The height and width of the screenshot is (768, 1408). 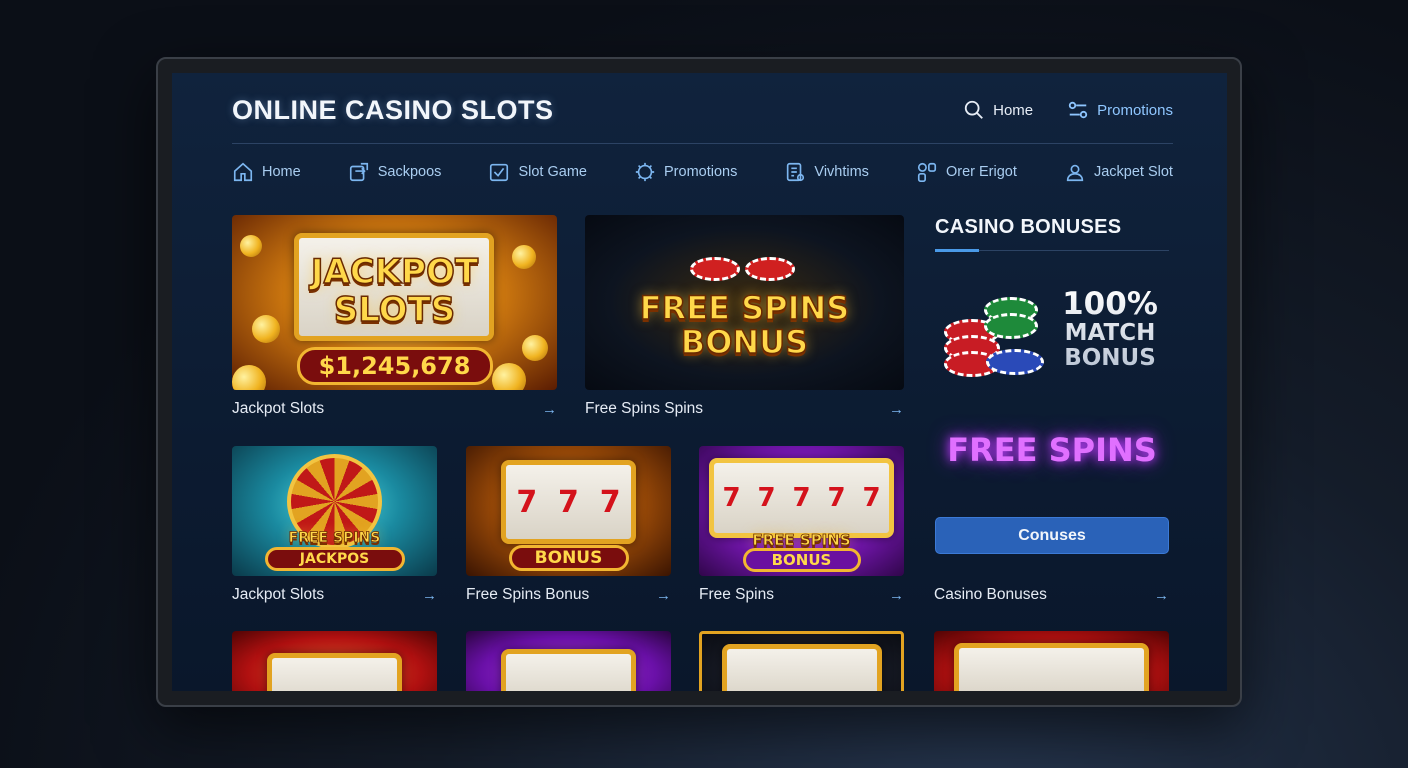 What do you see at coordinates (394, 366) in the screenshot?
I see `jackpot-amount: $1,245,678` at bounding box center [394, 366].